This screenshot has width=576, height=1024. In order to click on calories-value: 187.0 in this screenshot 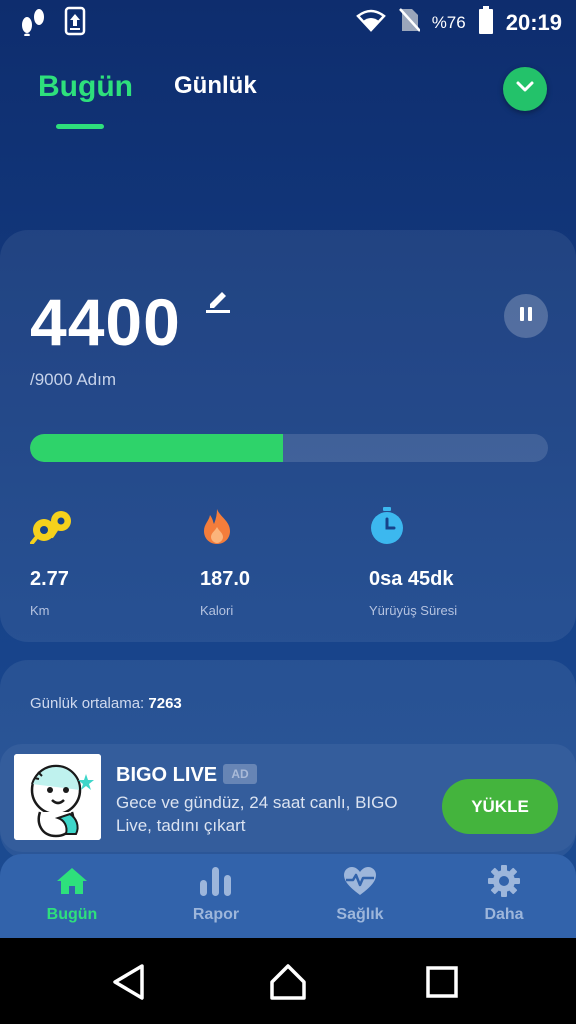, I will do `click(225, 579)`.